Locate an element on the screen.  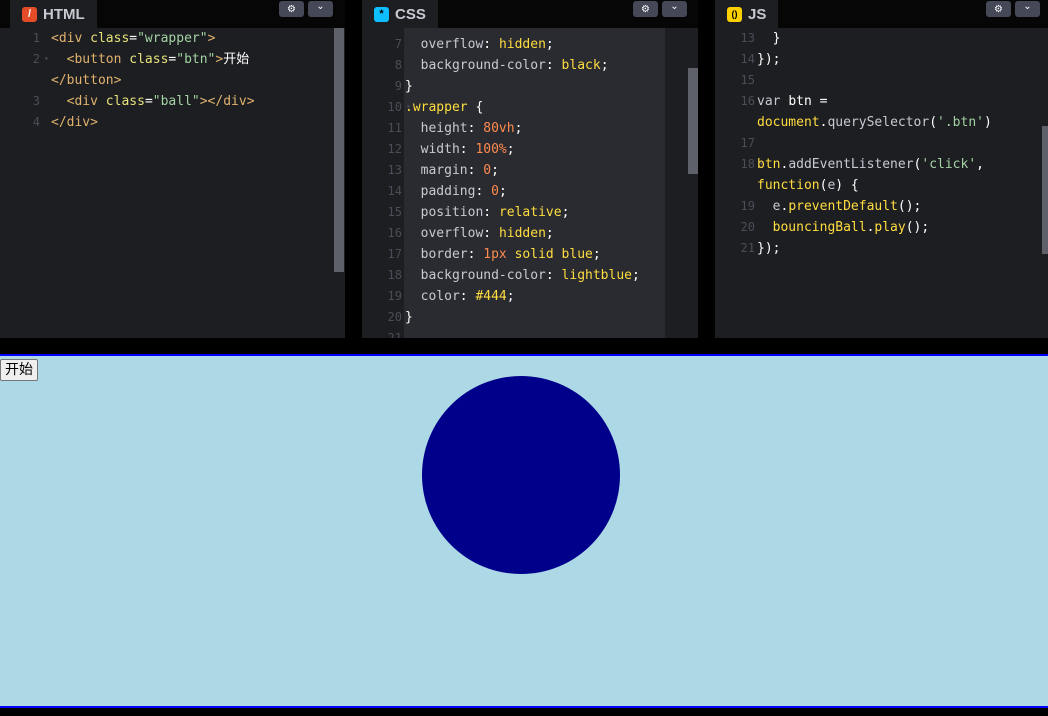
code-line: 20} is located at coordinates (530, 317).